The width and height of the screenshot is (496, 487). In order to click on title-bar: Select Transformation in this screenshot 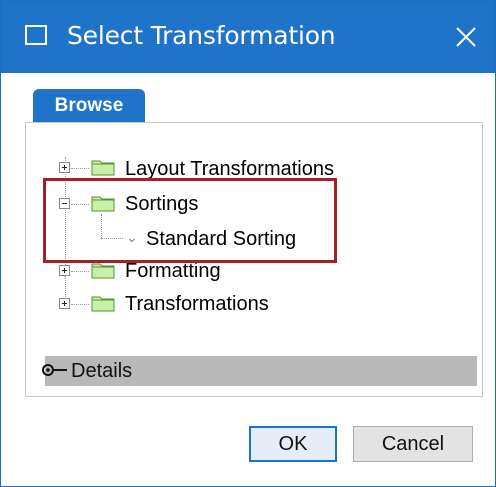, I will do `click(248, 37)`.